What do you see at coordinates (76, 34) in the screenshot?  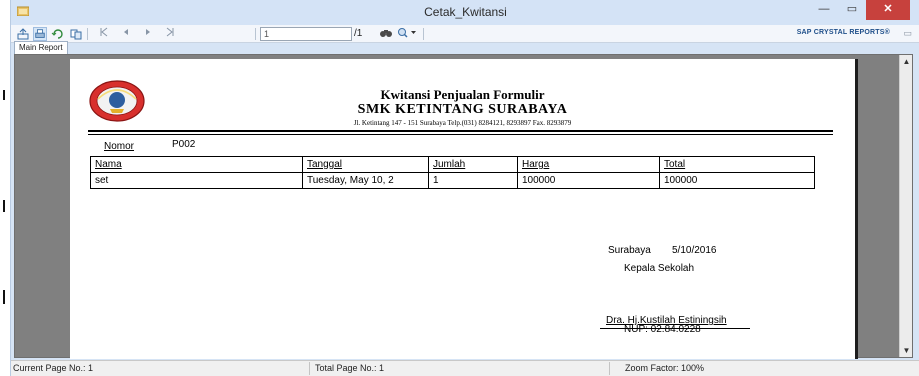 I see `toggle-group-tree-icon` at bounding box center [76, 34].